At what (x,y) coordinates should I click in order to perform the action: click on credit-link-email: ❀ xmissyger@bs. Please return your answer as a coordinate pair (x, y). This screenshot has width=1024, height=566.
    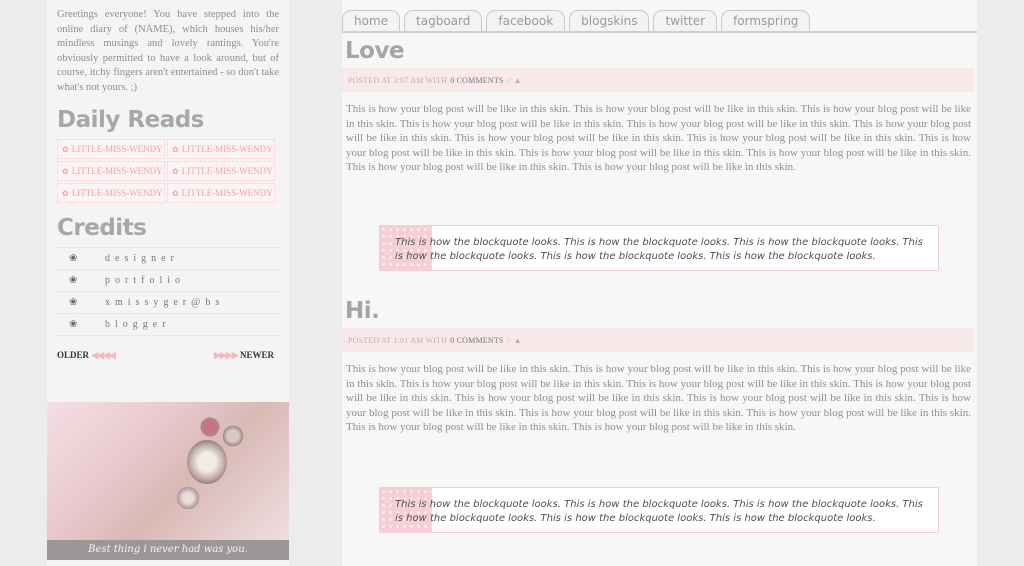
    Looking at the image, I should click on (168, 303).